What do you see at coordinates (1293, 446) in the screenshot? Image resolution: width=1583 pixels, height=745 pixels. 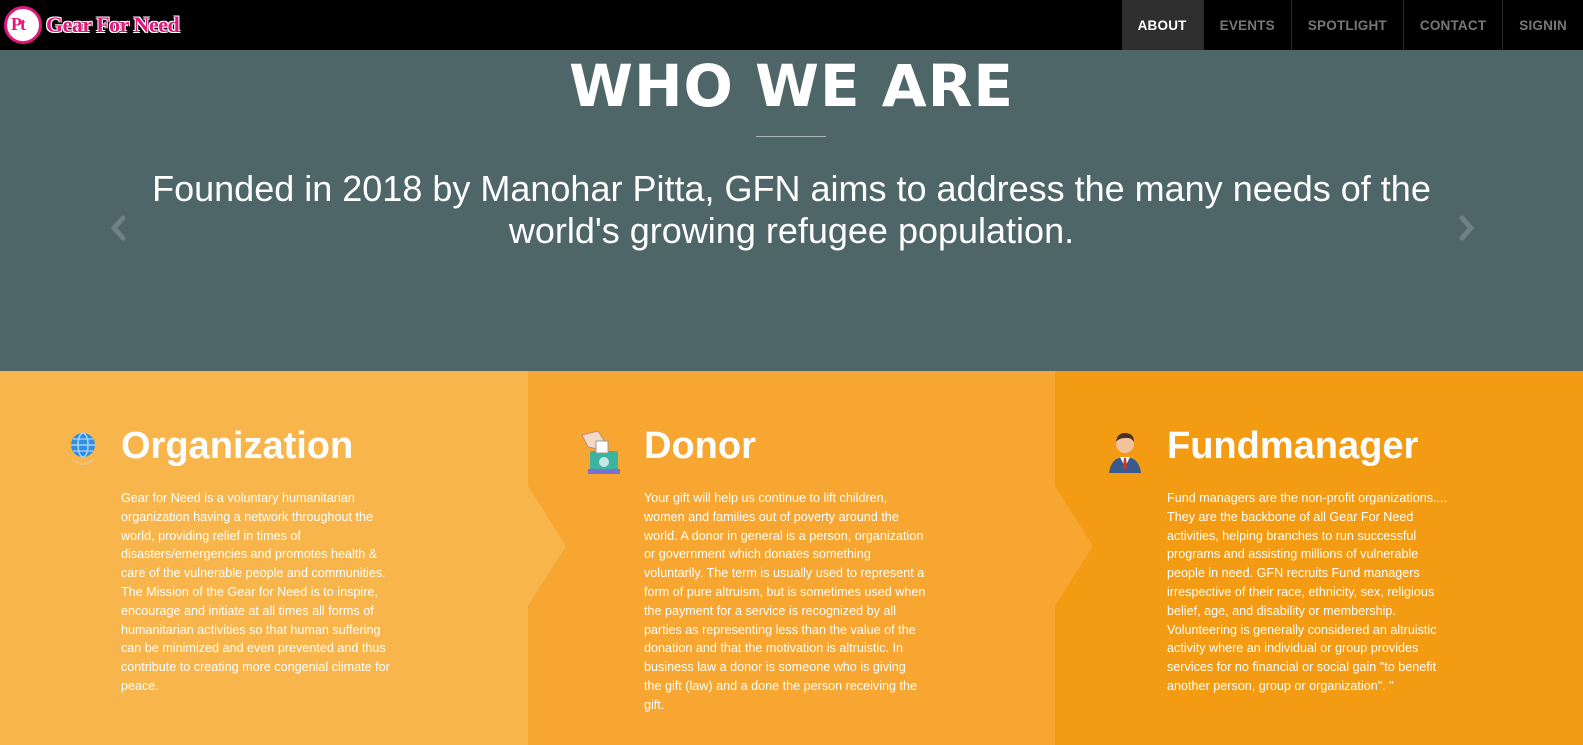 I see `feature-title: Fundmanager` at bounding box center [1293, 446].